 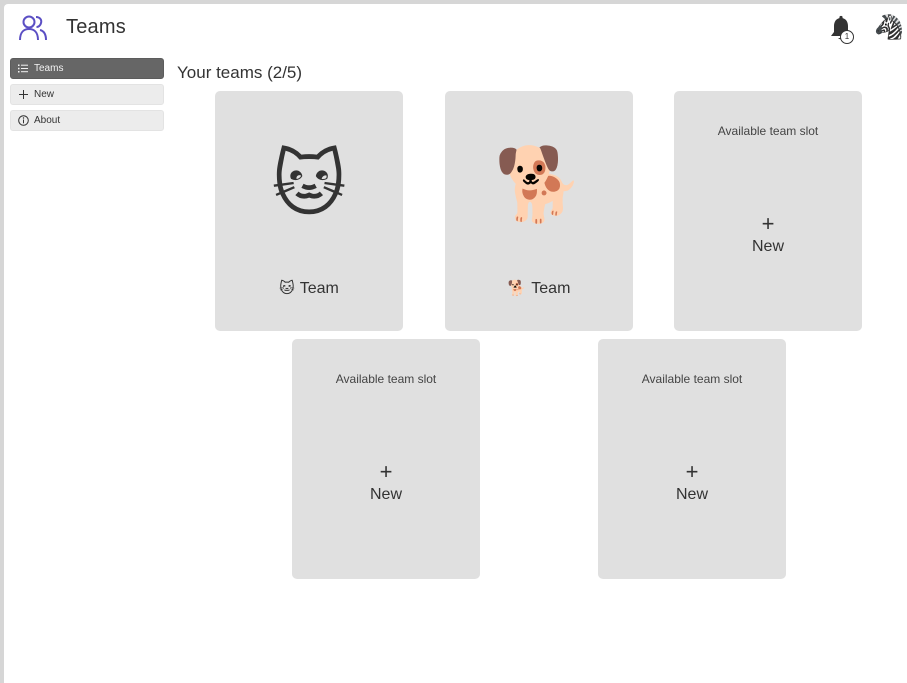 What do you see at coordinates (87, 120) in the screenshot?
I see `sidebar-item-about: About` at bounding box center [87, 120].